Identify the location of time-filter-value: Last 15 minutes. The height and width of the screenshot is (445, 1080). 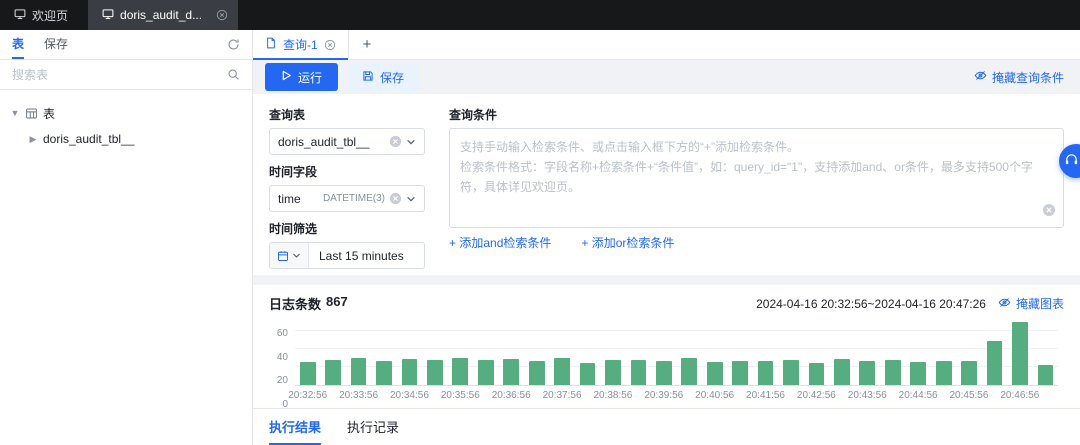
(361, 255).